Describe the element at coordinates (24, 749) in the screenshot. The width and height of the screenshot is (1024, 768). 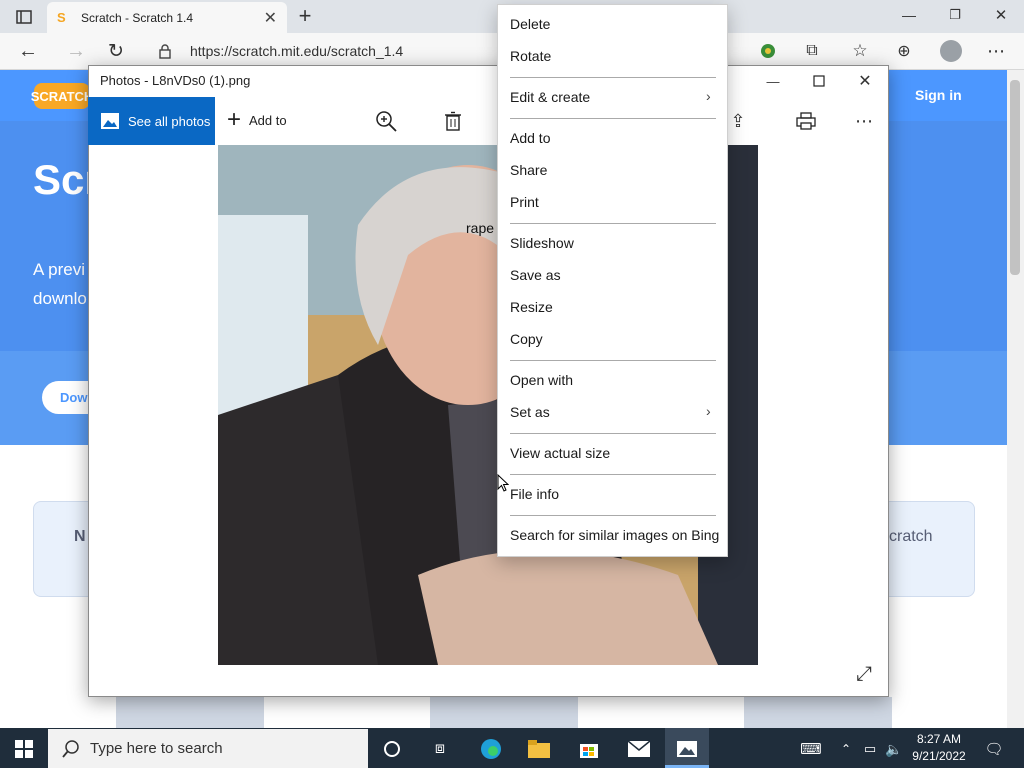
I see `start-windows-icon` at that location.